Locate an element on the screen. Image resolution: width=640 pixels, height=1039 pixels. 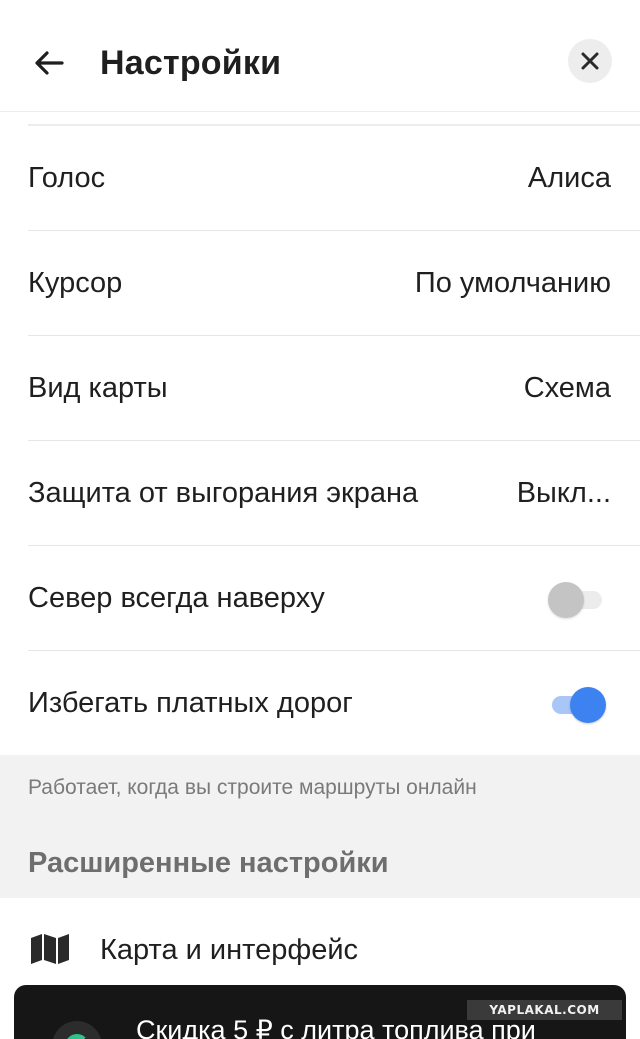
setting-label: Курсор is located at coordinates (75, 283).